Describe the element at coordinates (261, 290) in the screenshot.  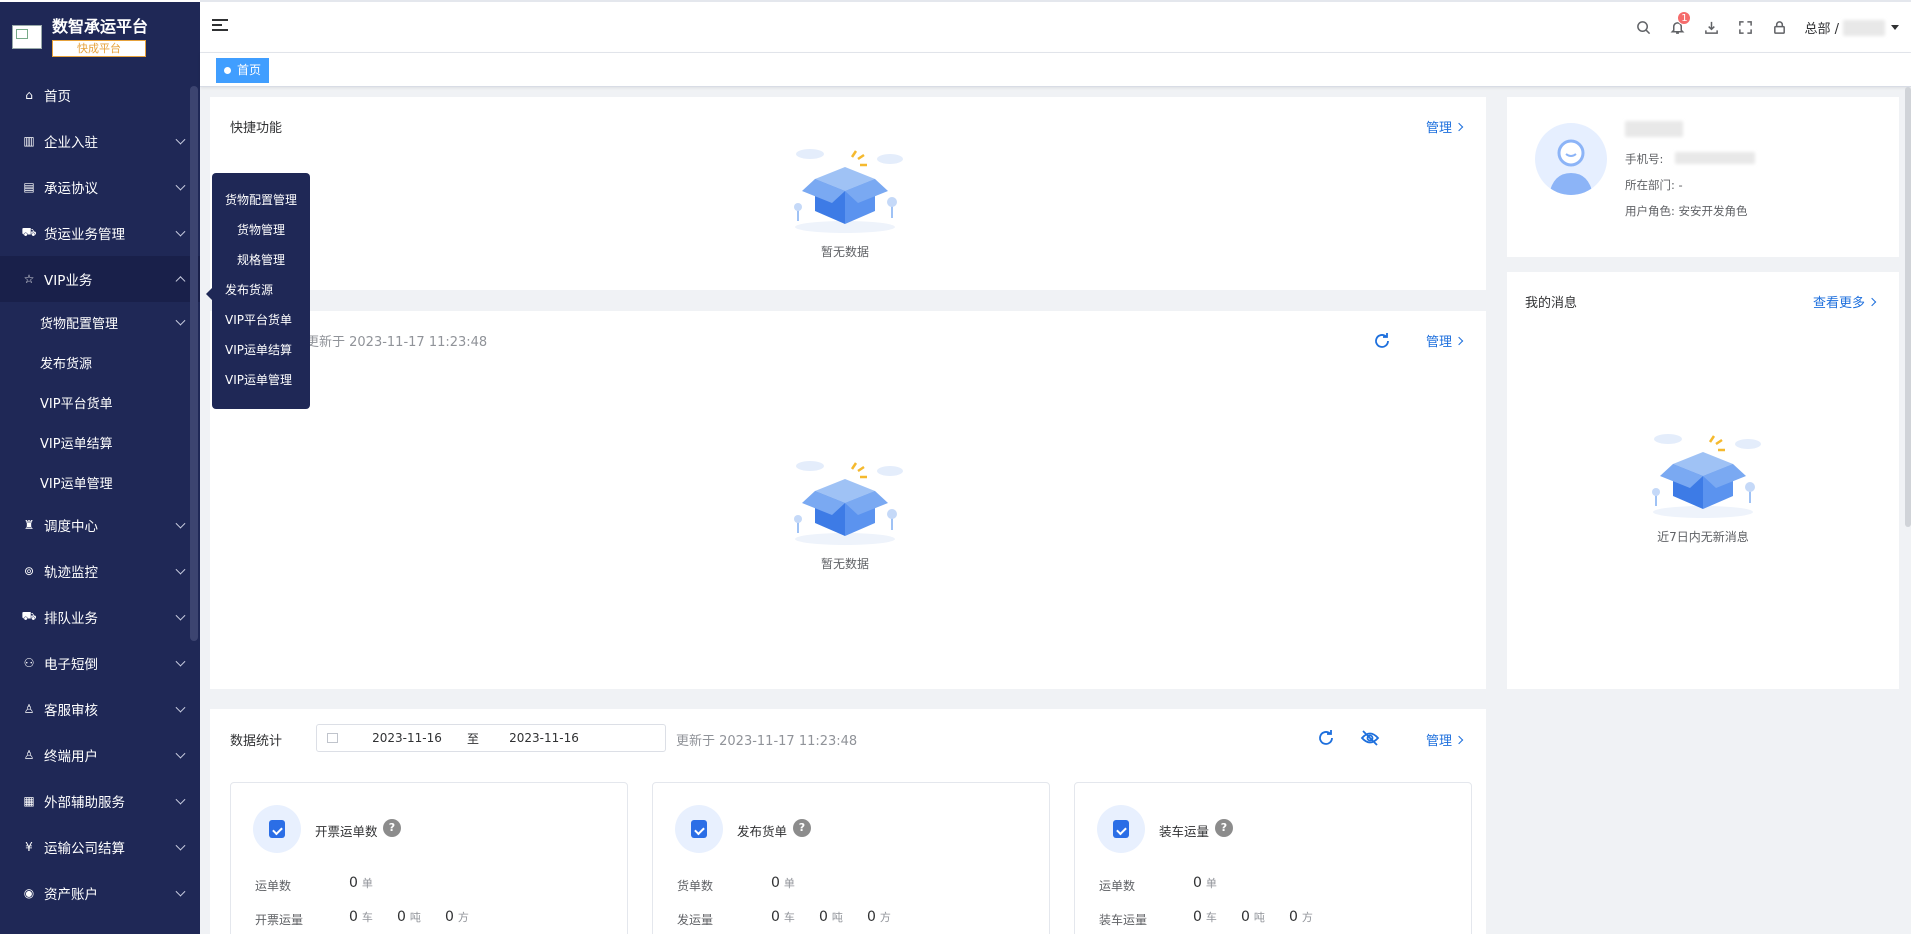
I see `flyout-item-publish: 发布货源` at that location.